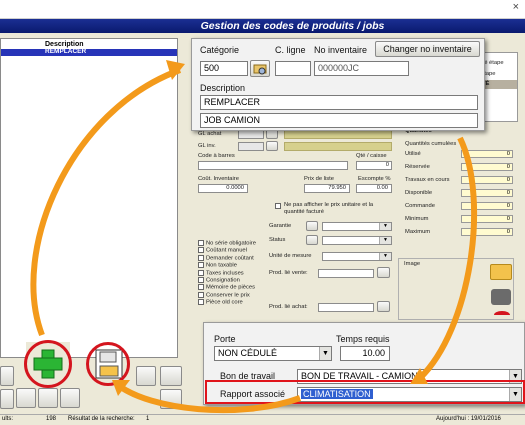  Describe the element at coordinates (101, 419) in the screenshot. I see `status-search-label: Résultat de la recherche:` at that location.